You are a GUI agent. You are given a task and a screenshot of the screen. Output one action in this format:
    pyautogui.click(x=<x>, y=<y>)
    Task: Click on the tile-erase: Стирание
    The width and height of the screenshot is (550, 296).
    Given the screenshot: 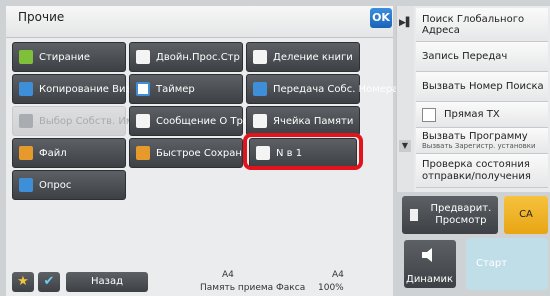 What is the action you would take?
    pyautogui.click(x=69, y=57)
    